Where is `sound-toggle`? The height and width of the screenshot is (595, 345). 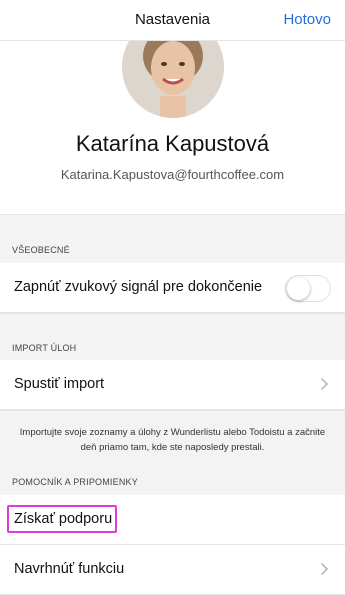 sound-toggle is located at coordinates (308, 288).